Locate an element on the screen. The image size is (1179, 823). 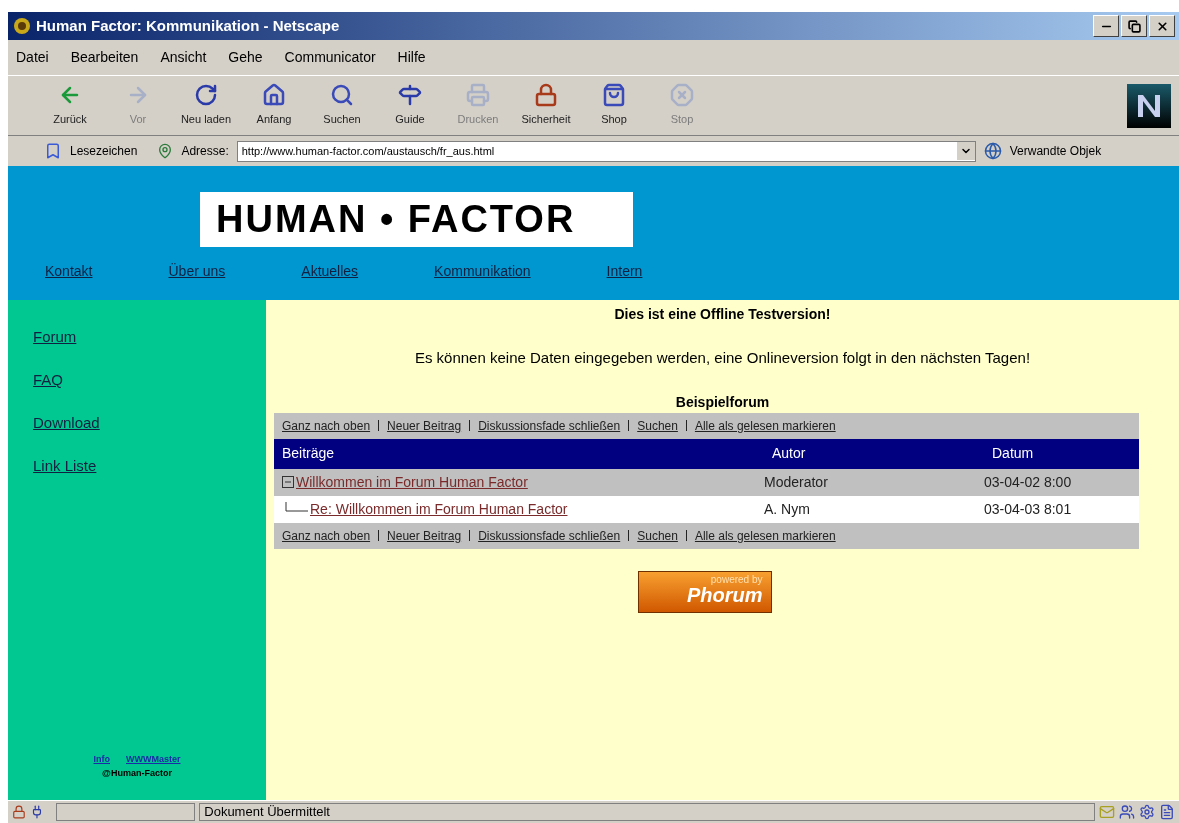
close-button is located at coordinates (1162, 26).